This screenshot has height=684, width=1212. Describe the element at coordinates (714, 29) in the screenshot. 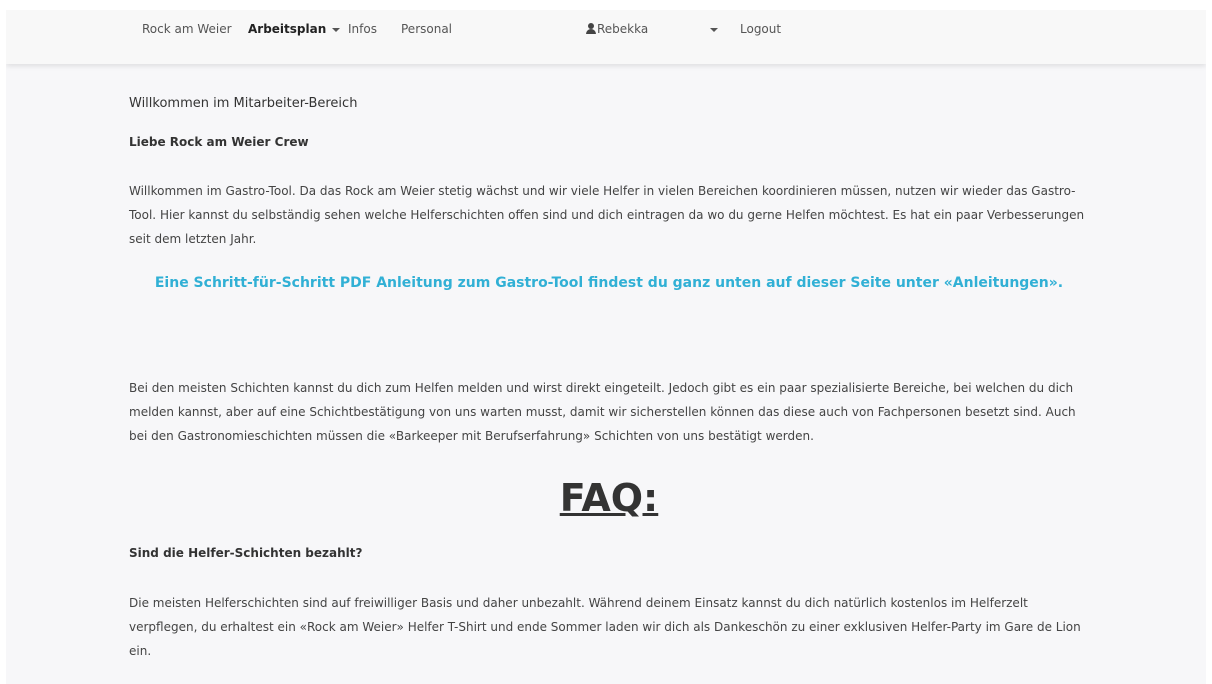

I see `caret-down-icon` at that location.